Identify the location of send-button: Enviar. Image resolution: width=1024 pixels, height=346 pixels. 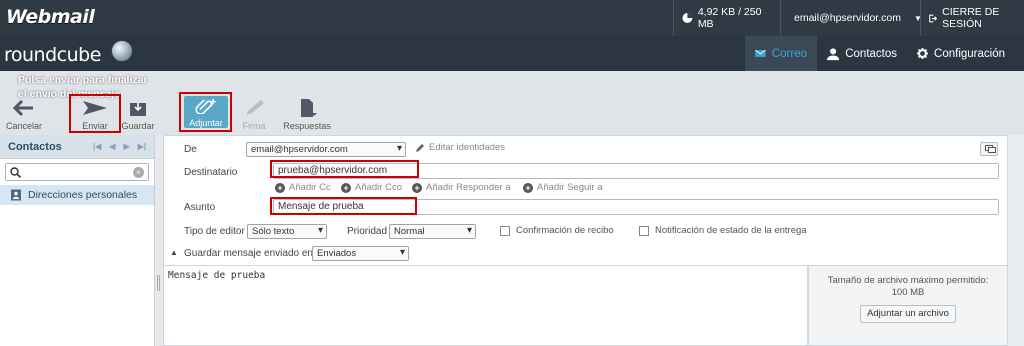
(95, 115).